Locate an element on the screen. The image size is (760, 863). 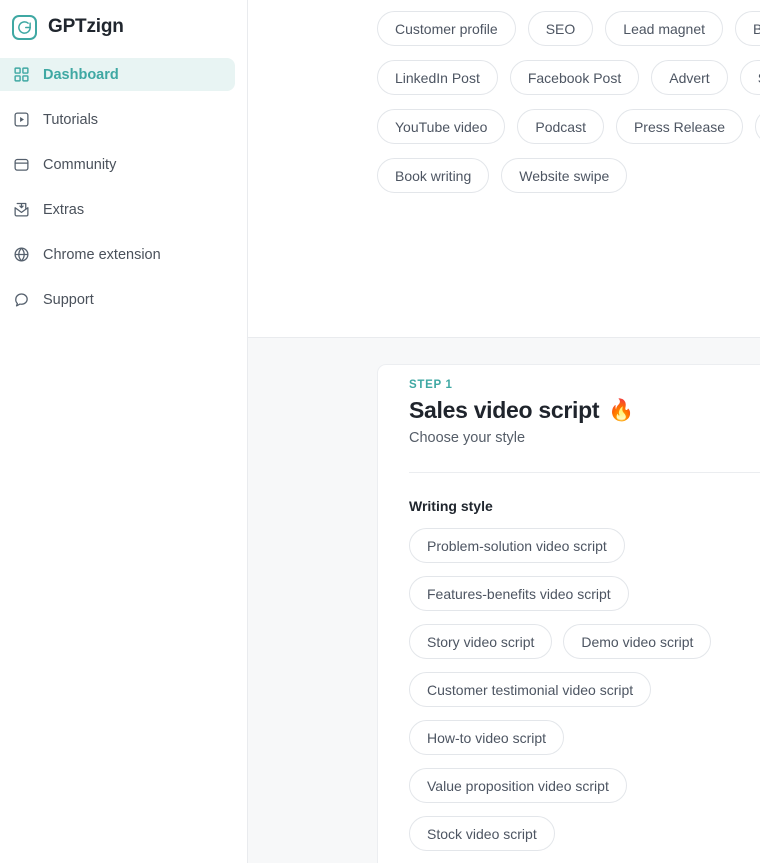
writing-style-pill: Stock video script is located at coordinates (482, 833).